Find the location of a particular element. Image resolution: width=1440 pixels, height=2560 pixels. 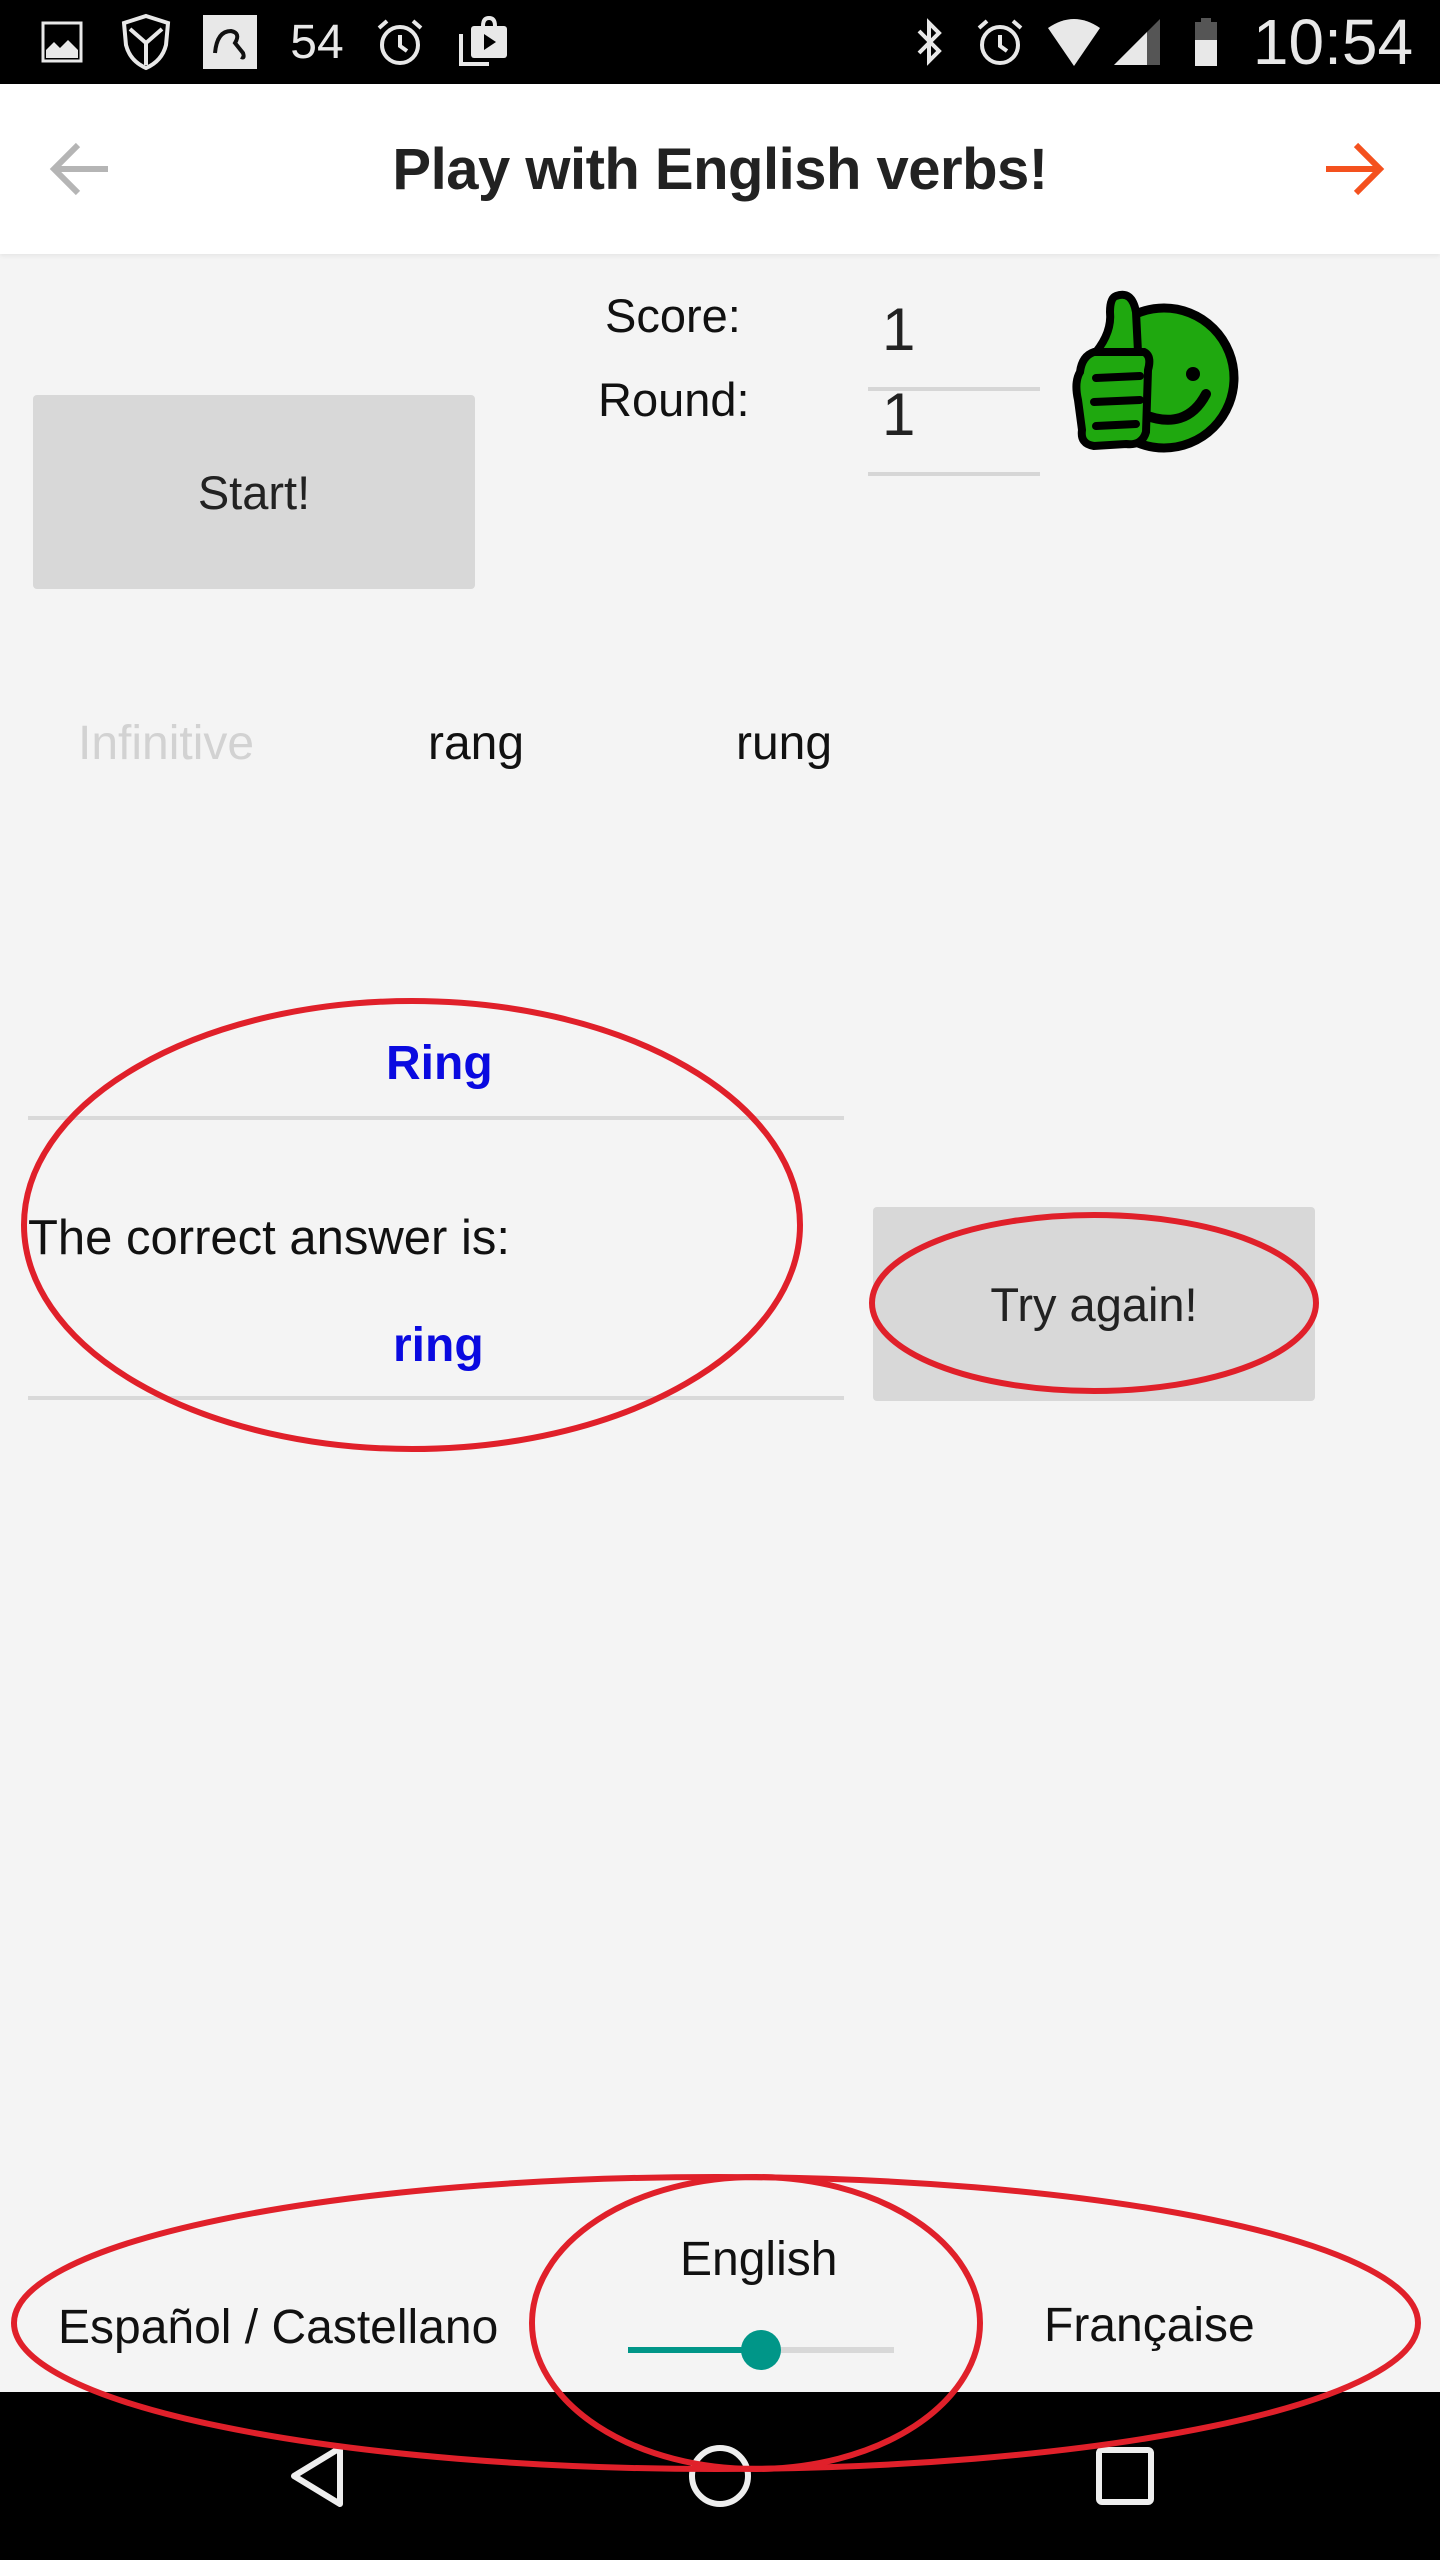

thumbs-up-smiley-icon is located at coordinates (1155, 371).